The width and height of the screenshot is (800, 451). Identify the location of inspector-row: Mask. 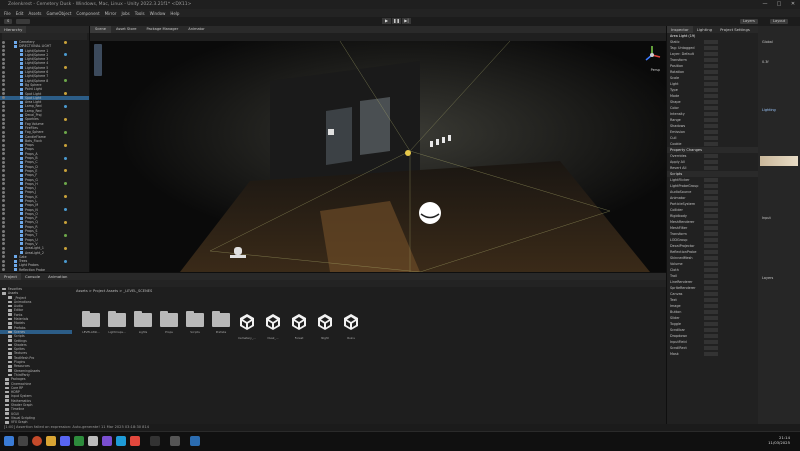
(712, 354).